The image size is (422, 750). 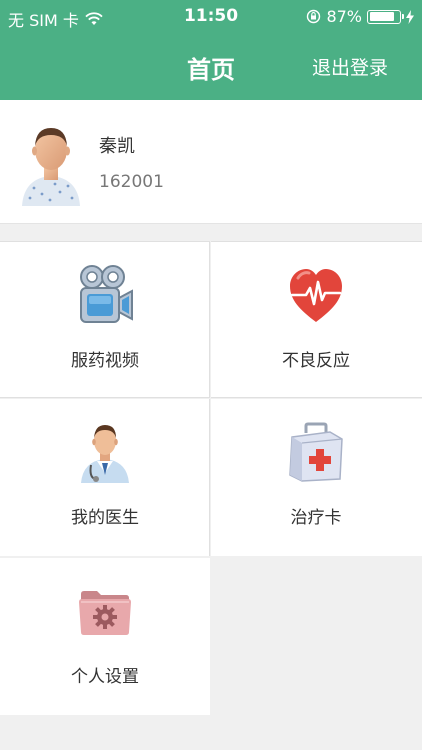 What do you see at coordinates (385, 16) in the screenshot?
I see `battery-icon` at bounding box center [385, 16].